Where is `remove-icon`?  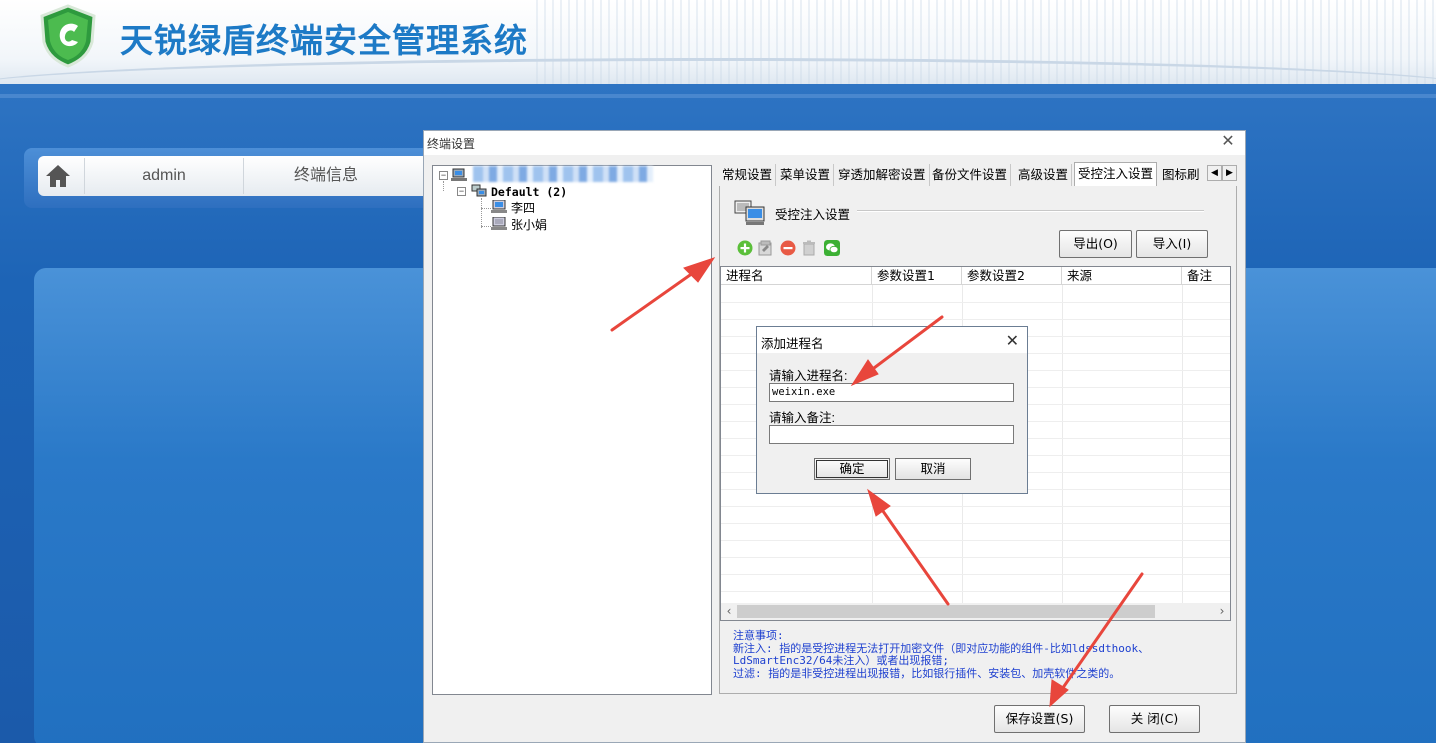 remove-icon is located at coordinates (788, 248).